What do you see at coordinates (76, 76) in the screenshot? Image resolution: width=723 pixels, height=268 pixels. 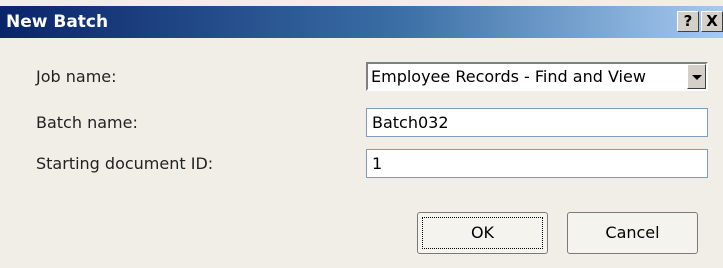 I see `job-name-label: Job name:` at bounding box center [76, 76].